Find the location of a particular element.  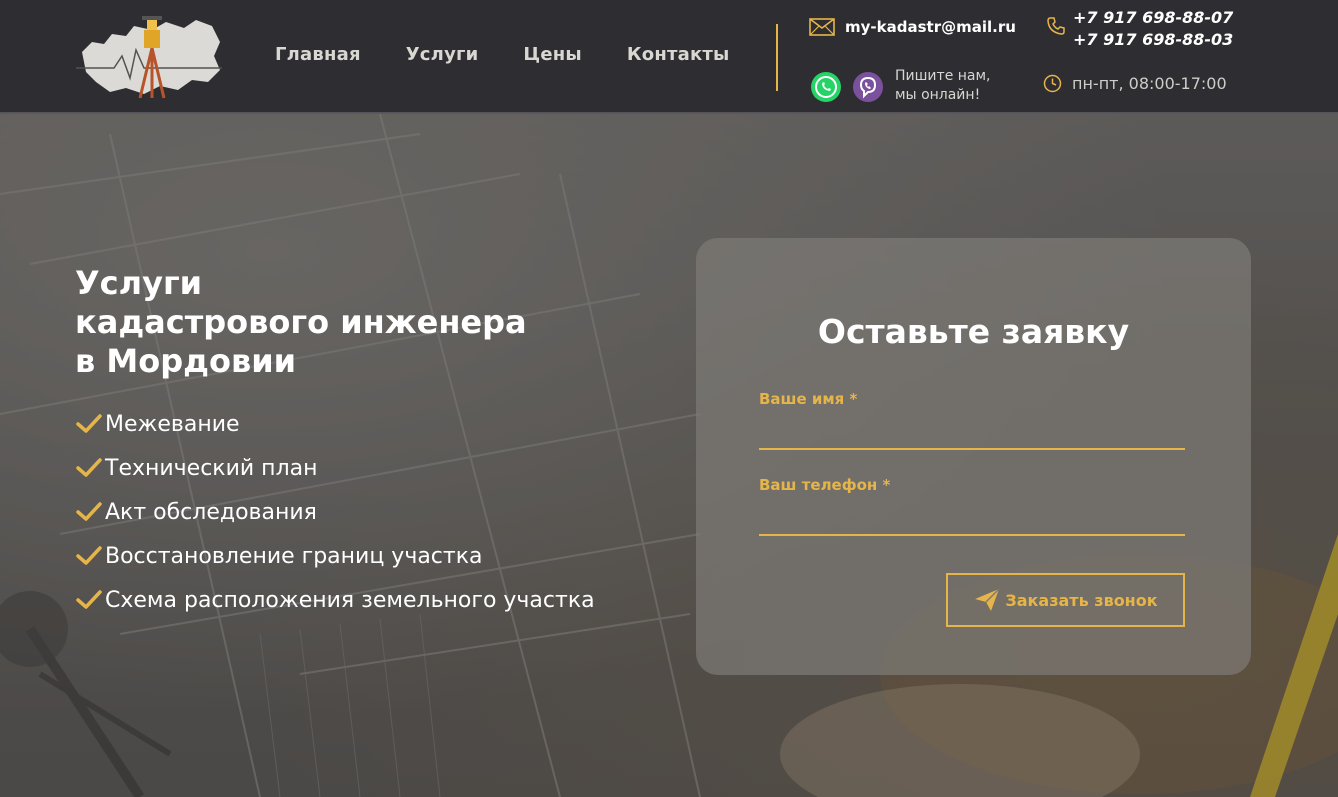

nav-item-services: Услуги is located at coordinates (442, 54).